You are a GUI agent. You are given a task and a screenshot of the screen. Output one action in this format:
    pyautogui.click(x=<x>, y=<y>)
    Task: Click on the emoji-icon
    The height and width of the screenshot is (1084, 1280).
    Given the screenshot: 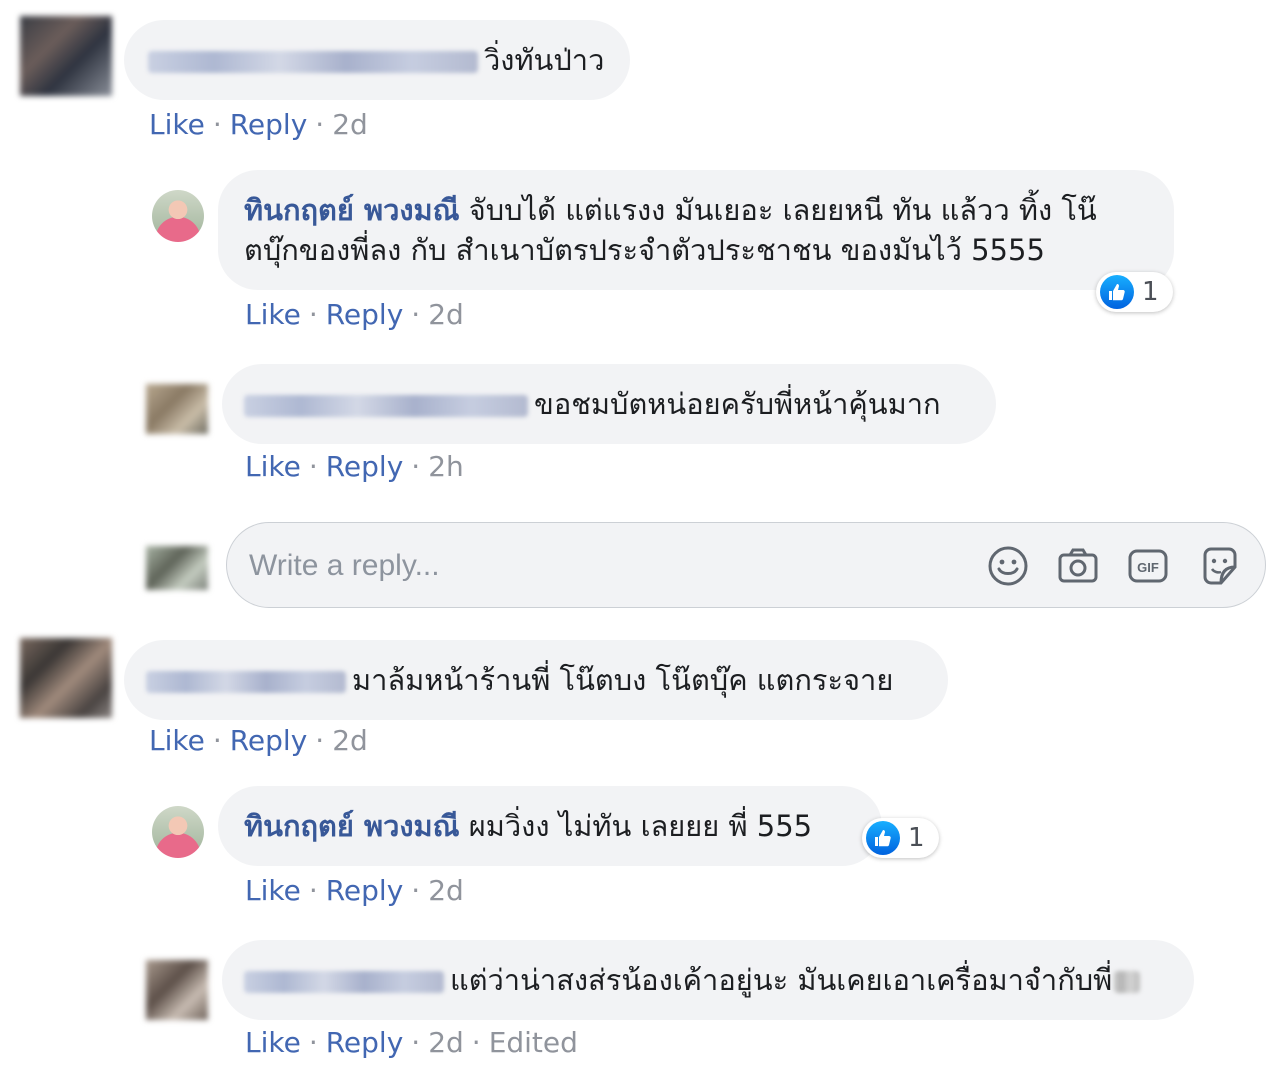 What is the action you would take?
    pyautogui.click(x=1008, y=566)
    